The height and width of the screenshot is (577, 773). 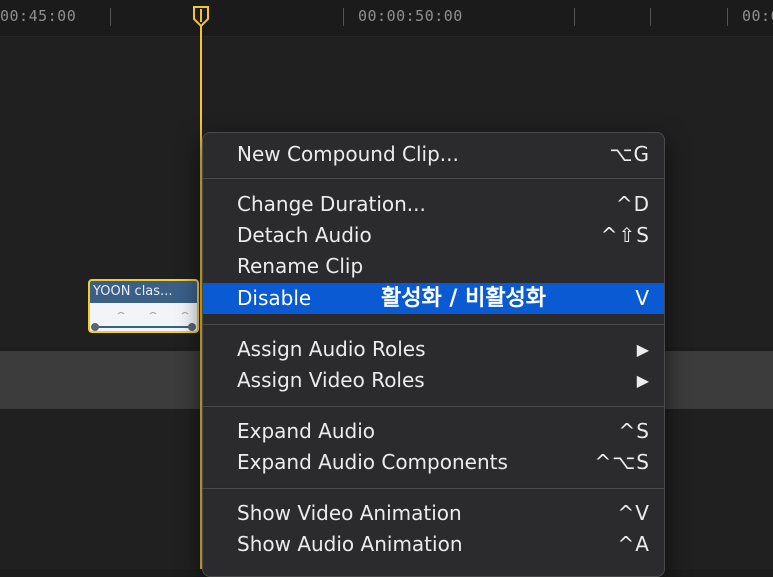 I want to click on menu-item-label: Disable, so click(x=274, y=298).